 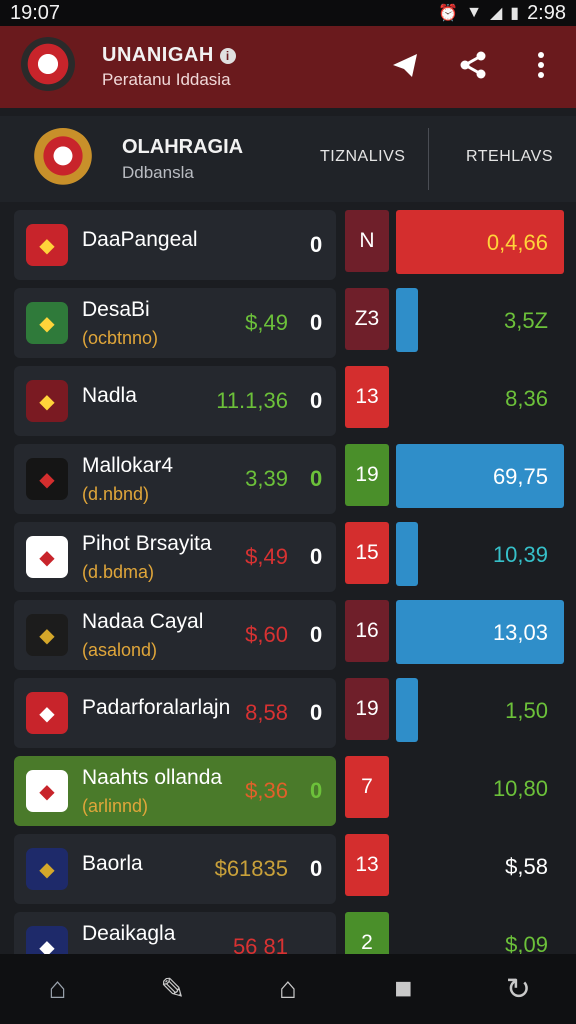 I want to click on bottom-nav: ⌂ ✎ ⌂ ■ ↻, so click(x=288, y=989).